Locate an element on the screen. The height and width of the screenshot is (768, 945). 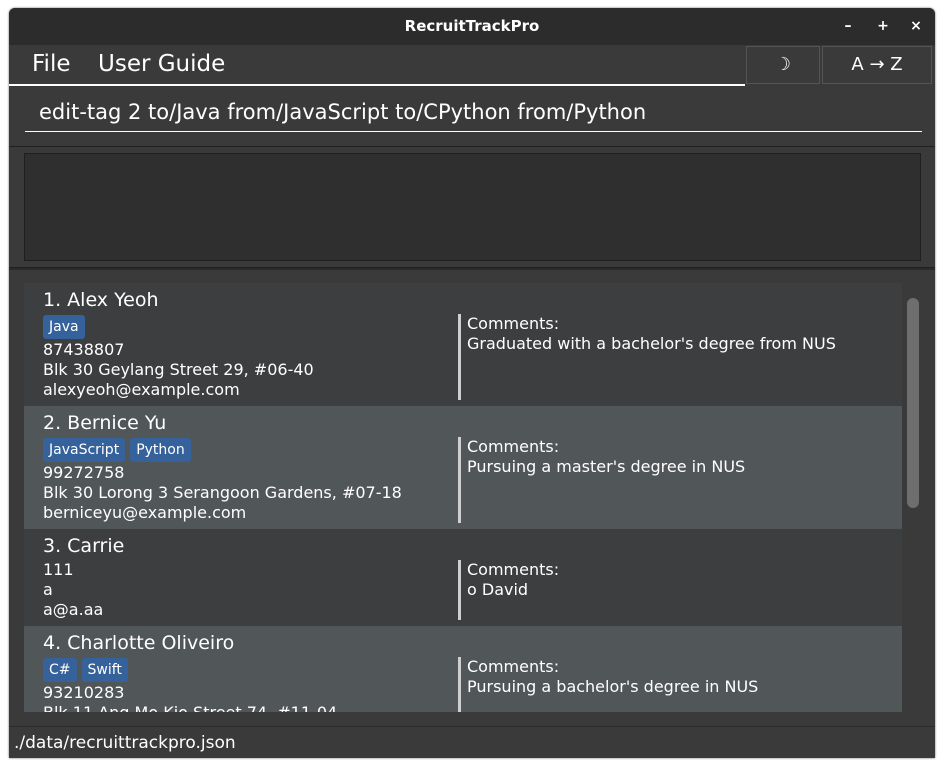
minimize-button: – is located at coordinates (848, 26).